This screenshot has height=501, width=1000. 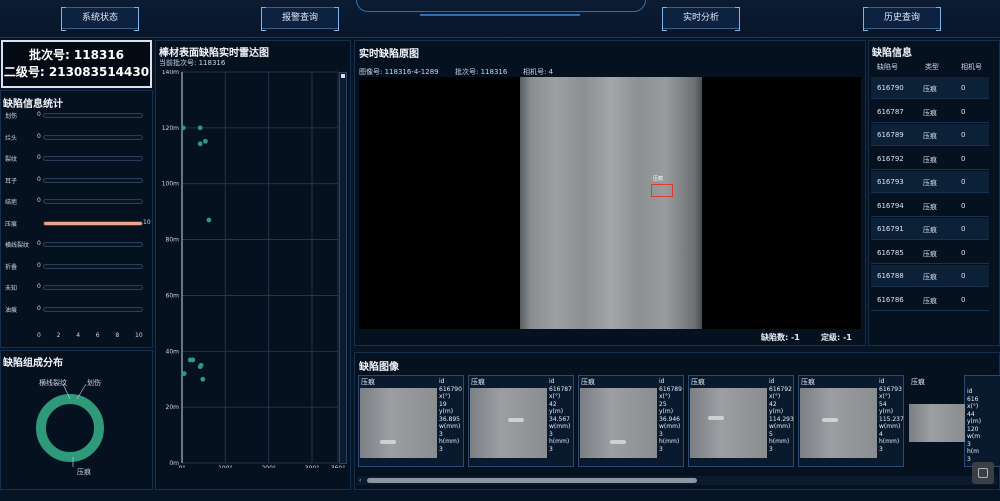 I want to click on defect-list-item: 616789 压痕 0, so click(x=930, y=135).